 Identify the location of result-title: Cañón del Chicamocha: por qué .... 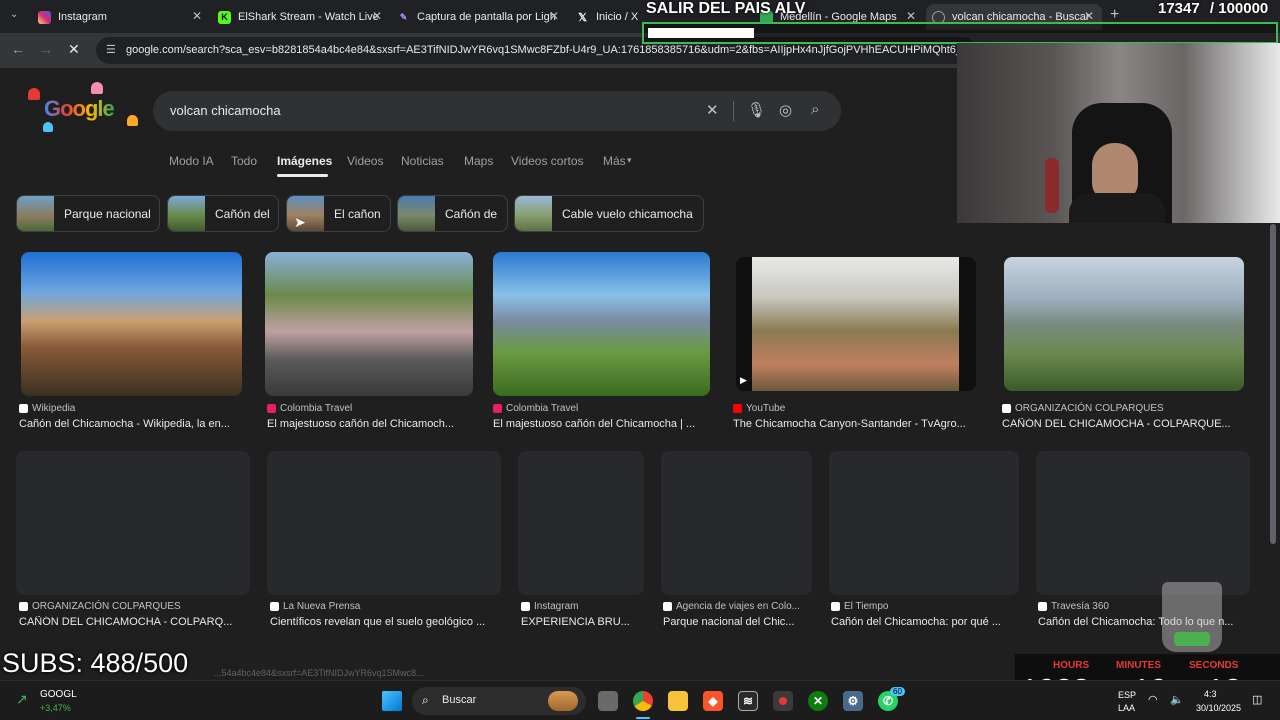
(924, 622).